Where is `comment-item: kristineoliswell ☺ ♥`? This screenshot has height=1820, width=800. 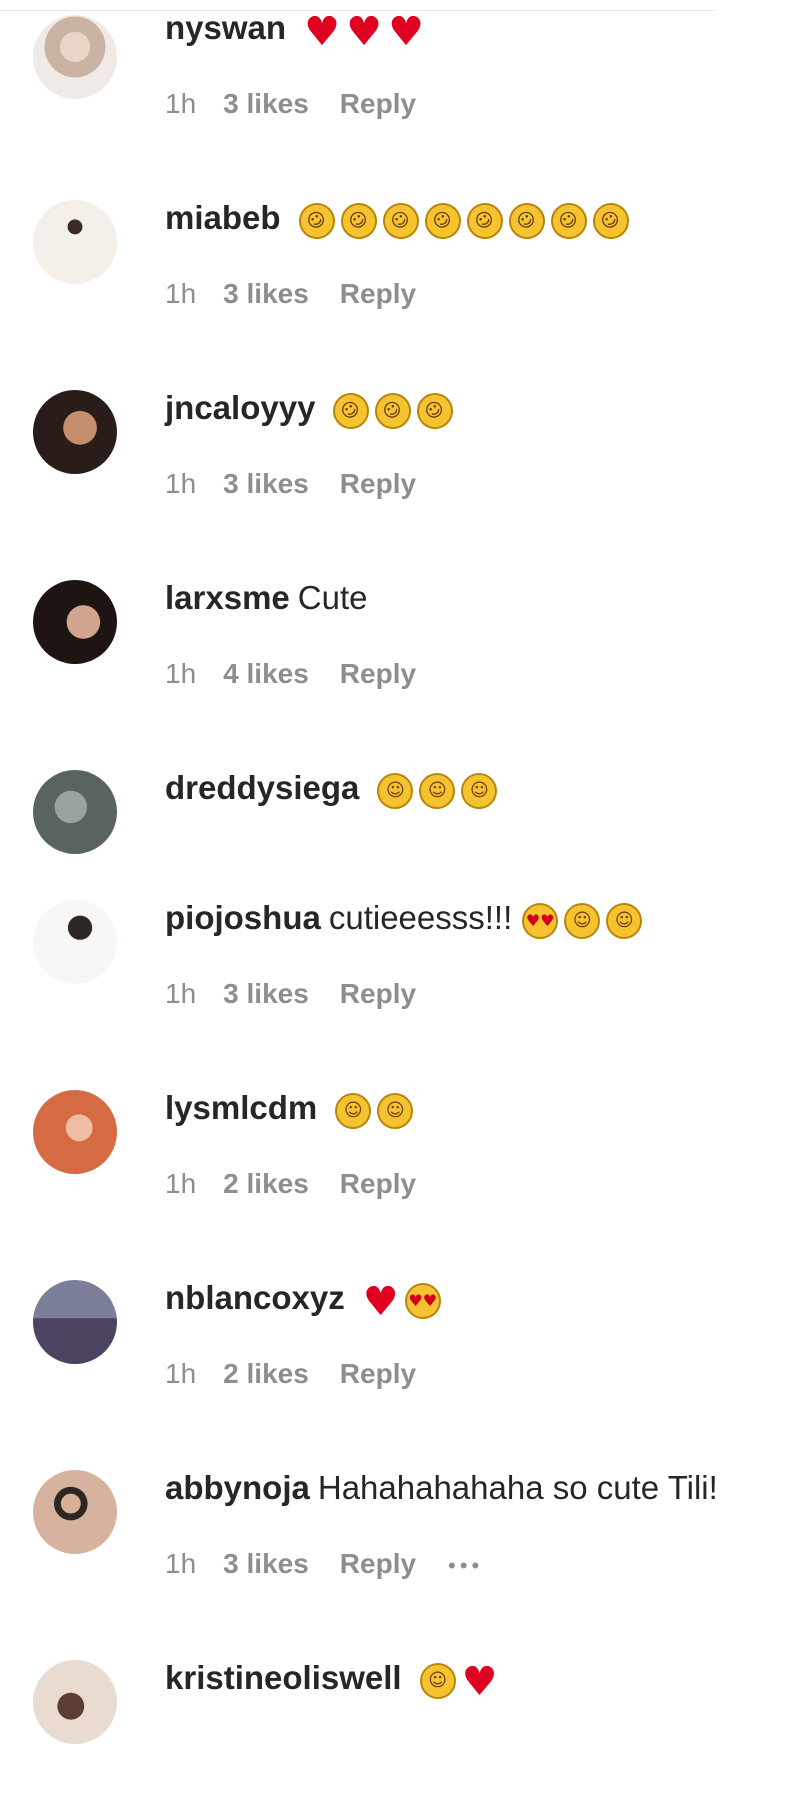
comment-item: kristineoliswell ☺ ♥ is located at coordinates (400, 1735).